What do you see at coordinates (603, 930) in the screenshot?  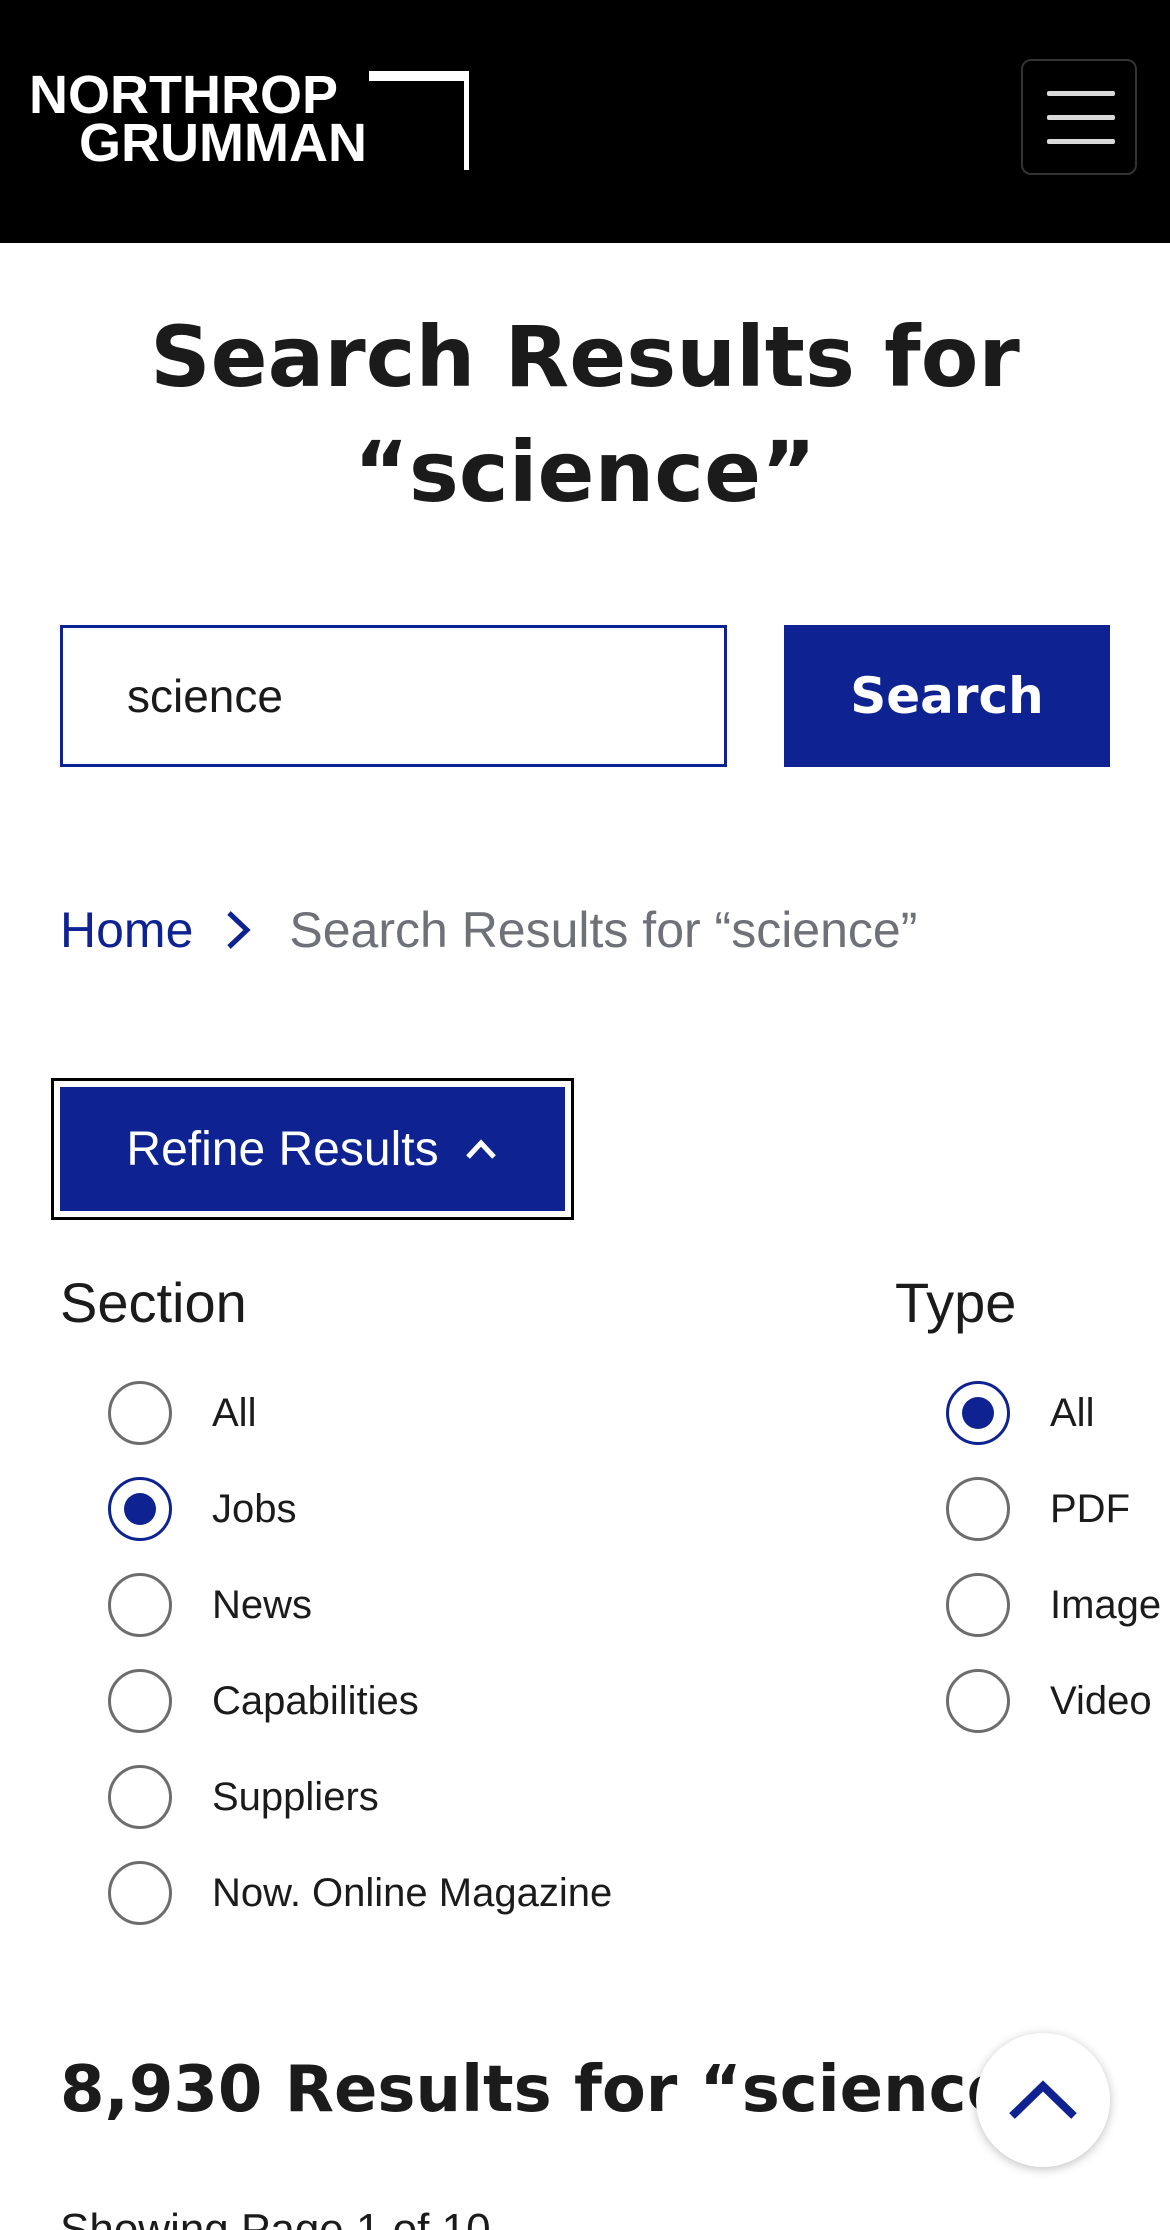 I see `breadcrumb-current: Search Results for “science”` at bounding box center [603, 930].